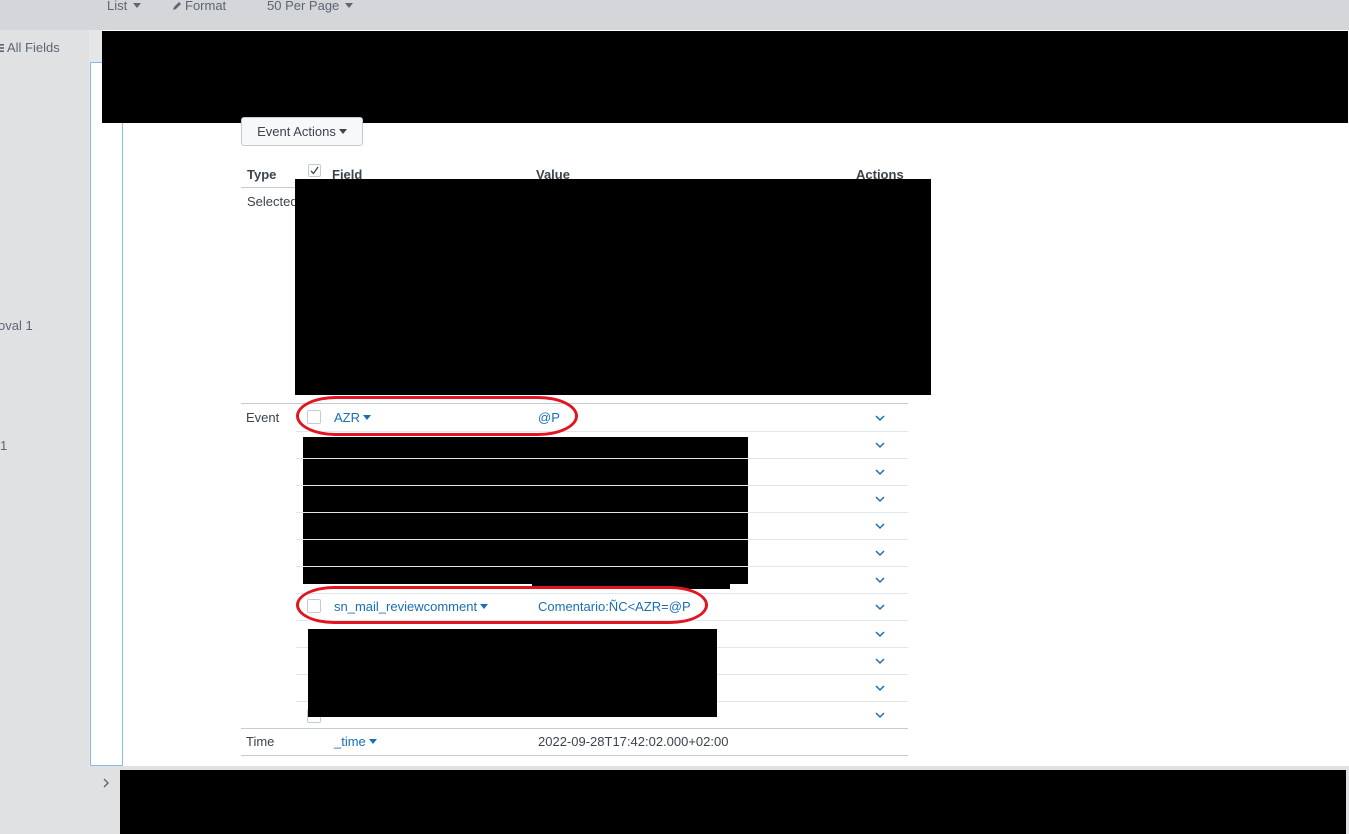  What do you see at coordinates (199, 6) in the screenshot?
I see `format-button: Format` at bounding box center [199, 6].